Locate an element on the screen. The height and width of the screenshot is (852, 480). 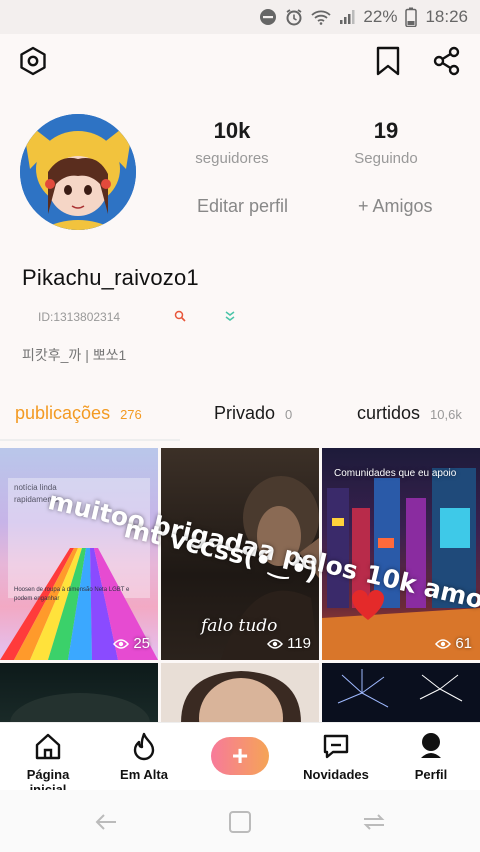
search-id-icon is located at coordinates (180, 318).